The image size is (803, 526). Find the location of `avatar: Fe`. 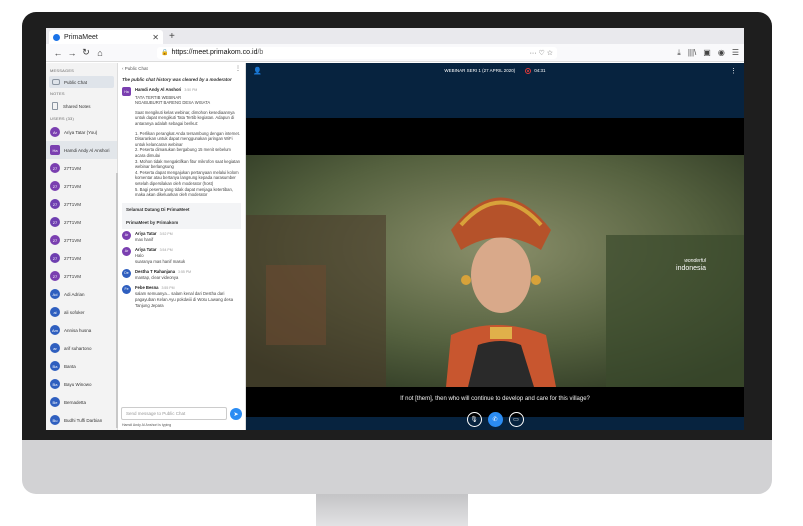

avatar: Fe is located at coordinates (126, 289).